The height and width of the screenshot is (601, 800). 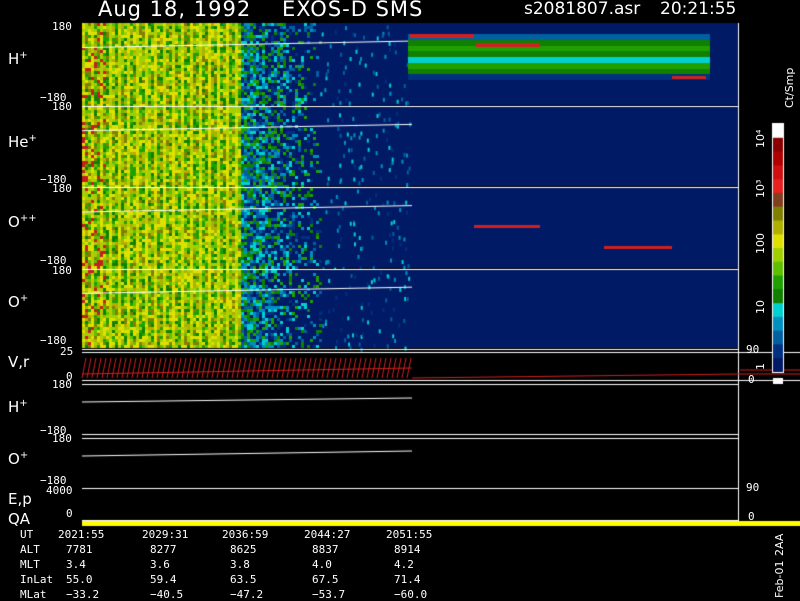 What do you see at coordinates (404, 564) in the screenshot?
I see `footer-value: 4.2` at bounding box center [404, 564].